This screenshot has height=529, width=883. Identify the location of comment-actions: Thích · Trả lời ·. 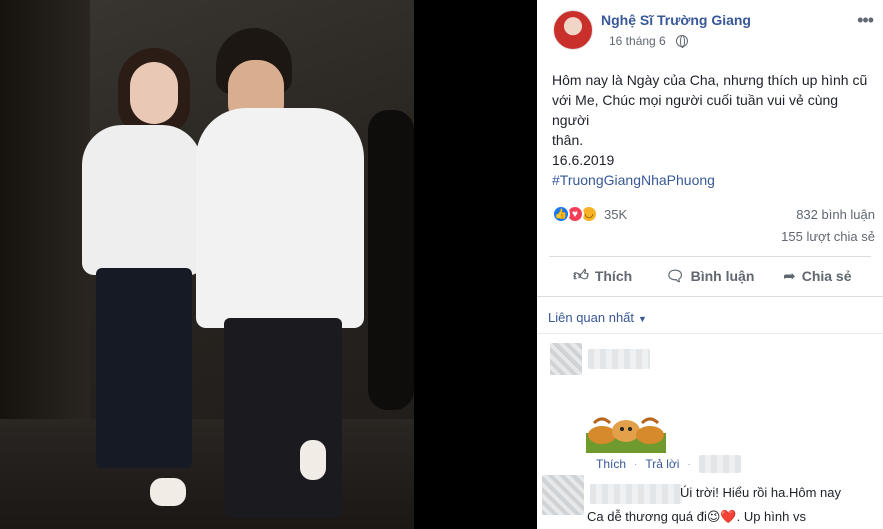
(668, 464).